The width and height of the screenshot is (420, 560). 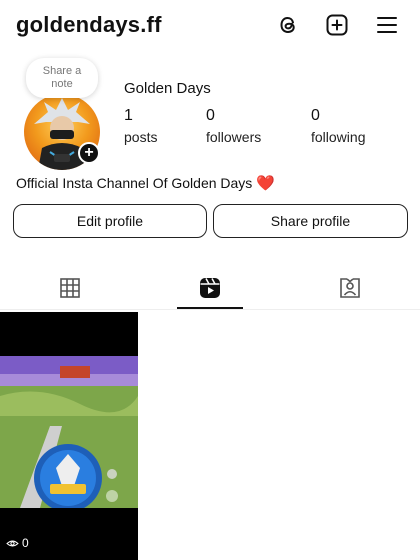 I want to click on reel-preview-image, so click(x=69, y=432).